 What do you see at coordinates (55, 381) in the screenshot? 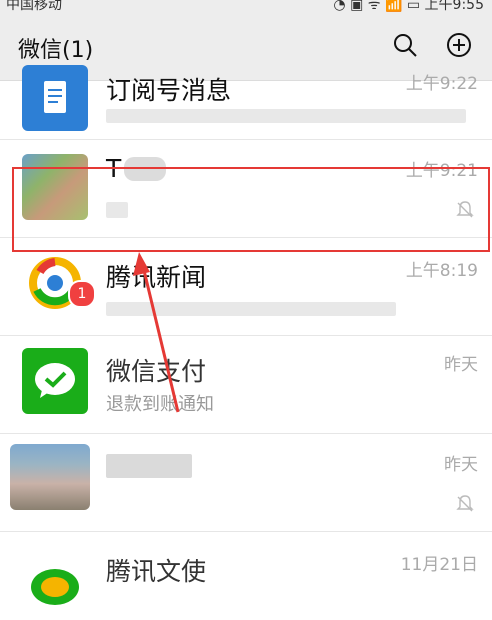
I see `wechat-pay-icon` at bounding box center [55, 381].